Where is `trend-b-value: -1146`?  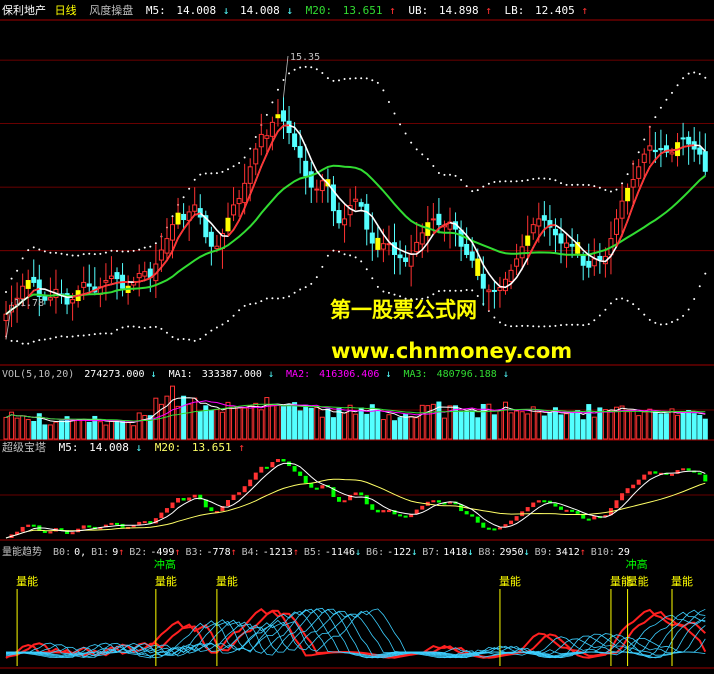 trend-b-value: -1146 is located at coordinates (340, 552).